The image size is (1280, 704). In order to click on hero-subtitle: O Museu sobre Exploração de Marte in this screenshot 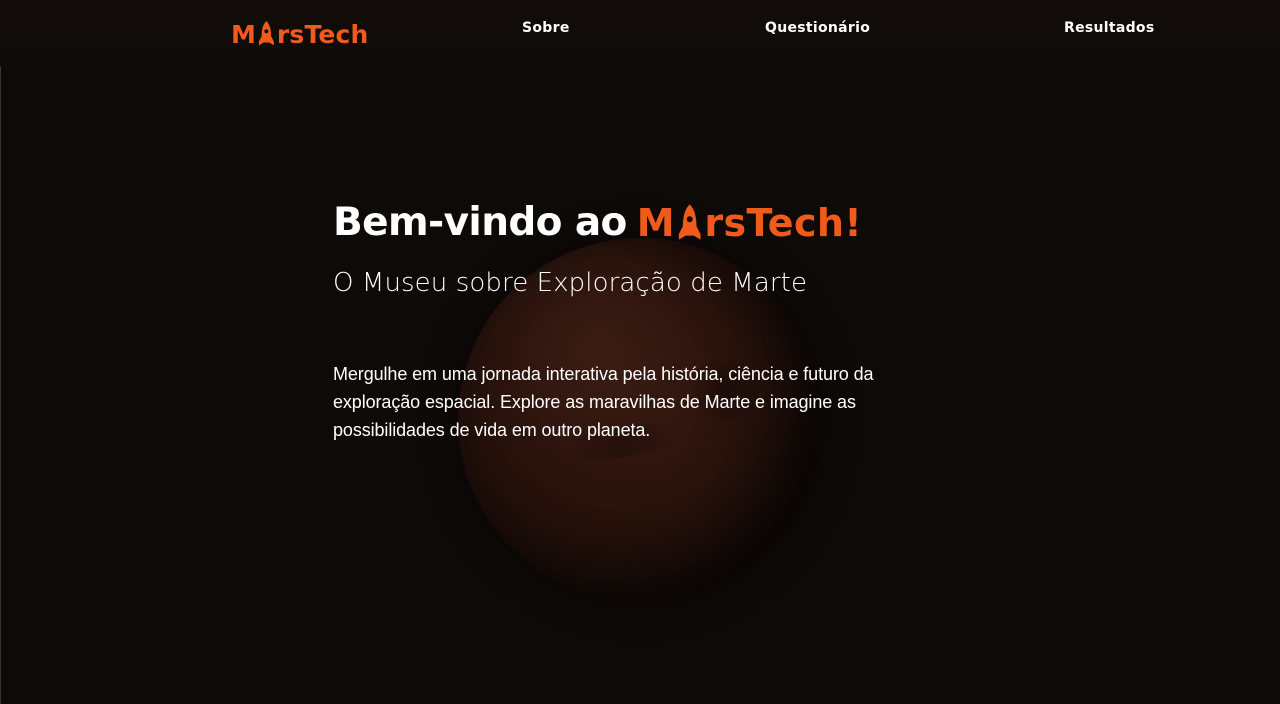, I will do `click(570, 283)`.